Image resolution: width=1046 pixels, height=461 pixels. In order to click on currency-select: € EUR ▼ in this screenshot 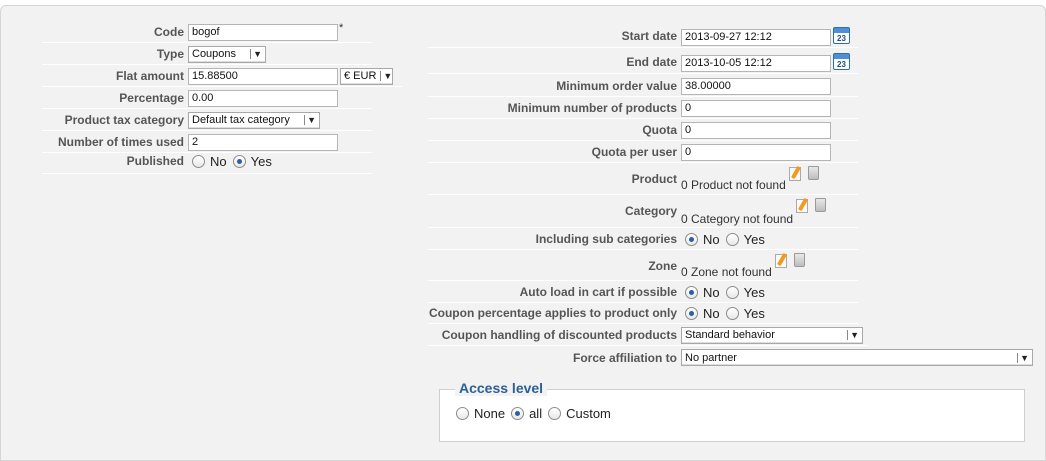, I will do `click(366, 76)`.